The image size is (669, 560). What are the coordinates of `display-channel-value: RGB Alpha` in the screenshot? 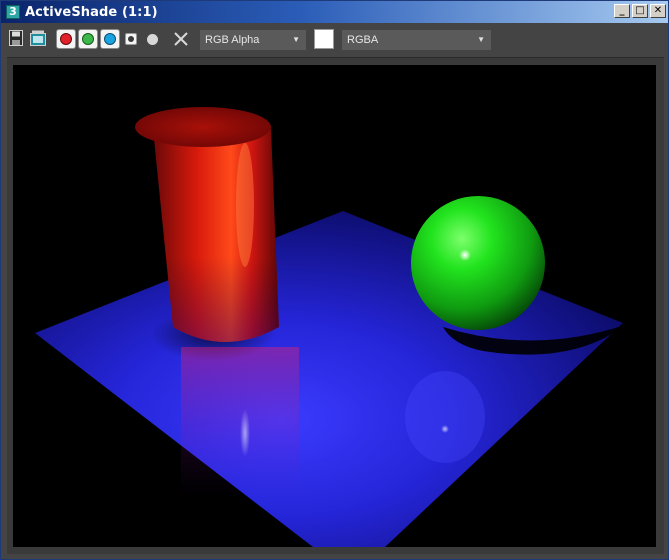 It's located at (232, 40).